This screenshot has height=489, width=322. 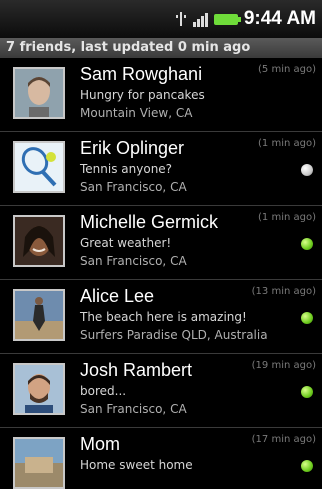 I want to click on friend-name: Michelle Germick, so click(x=149, y=222).